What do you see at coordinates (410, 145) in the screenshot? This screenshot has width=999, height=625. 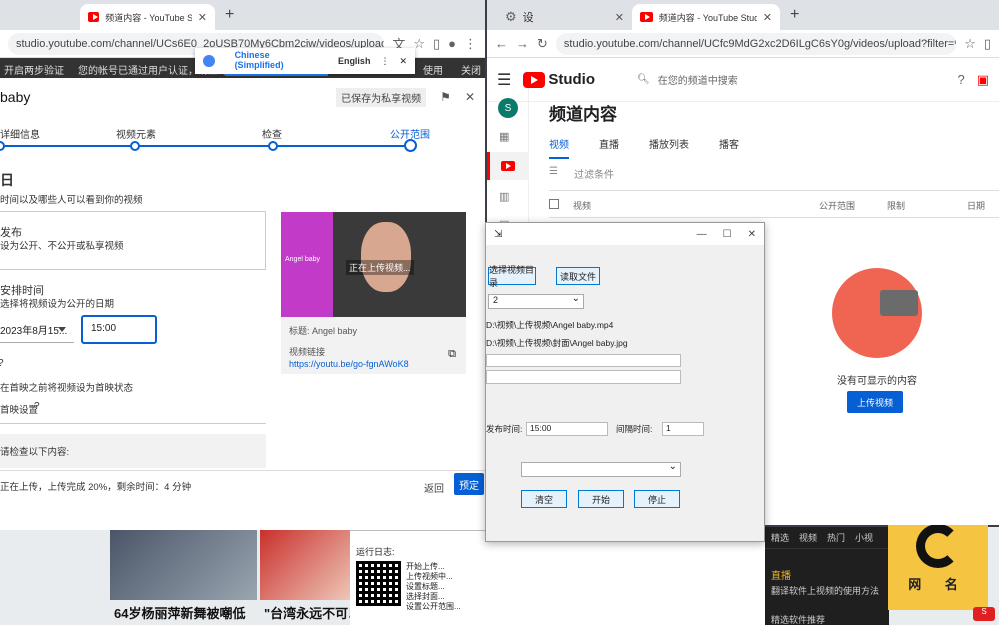 I see `step-dot-active` at bounding box center [410, 145].